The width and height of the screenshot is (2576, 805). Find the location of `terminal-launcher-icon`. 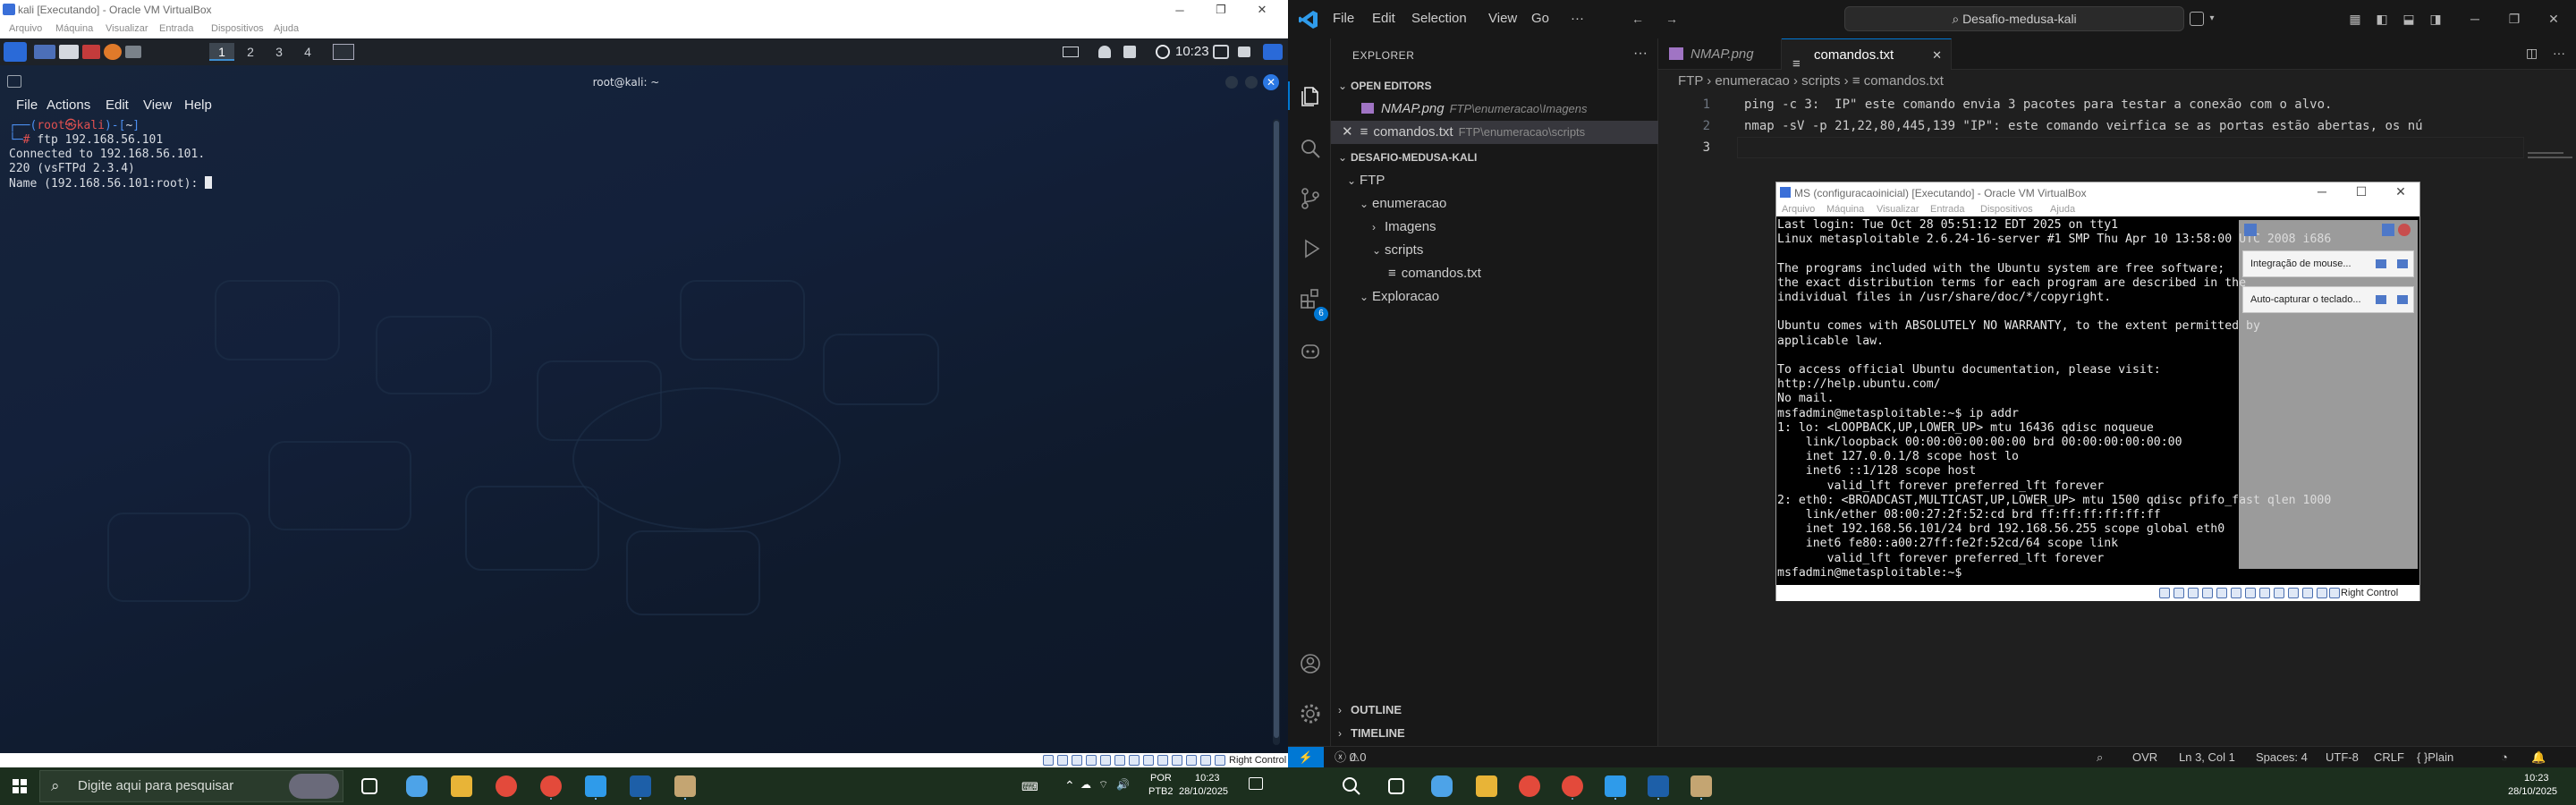

terminal-launcher-icon is located at coordinates (133, 52).